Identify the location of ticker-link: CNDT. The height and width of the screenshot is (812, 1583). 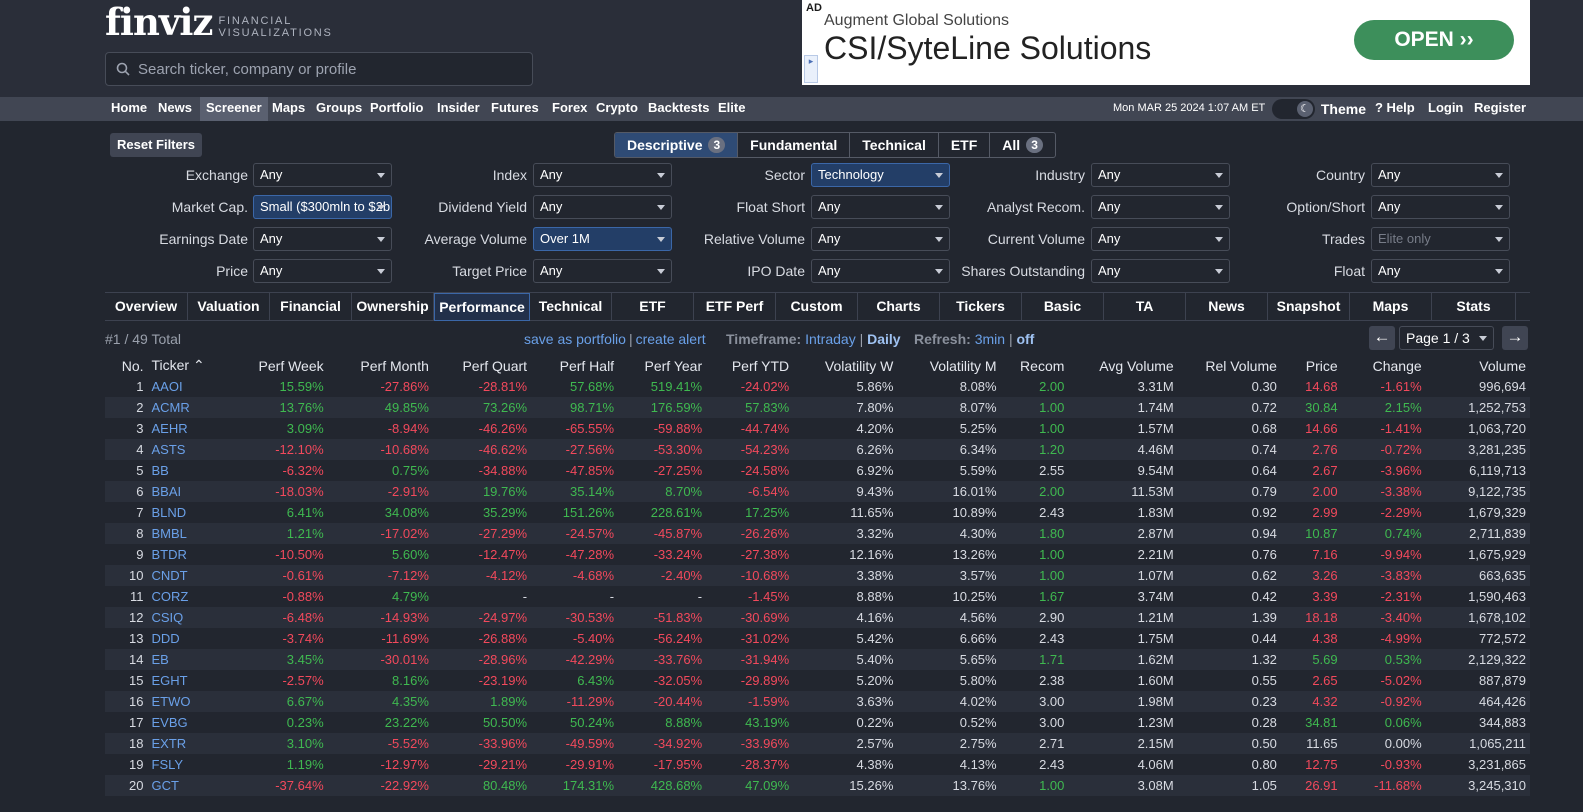
(189, 575).